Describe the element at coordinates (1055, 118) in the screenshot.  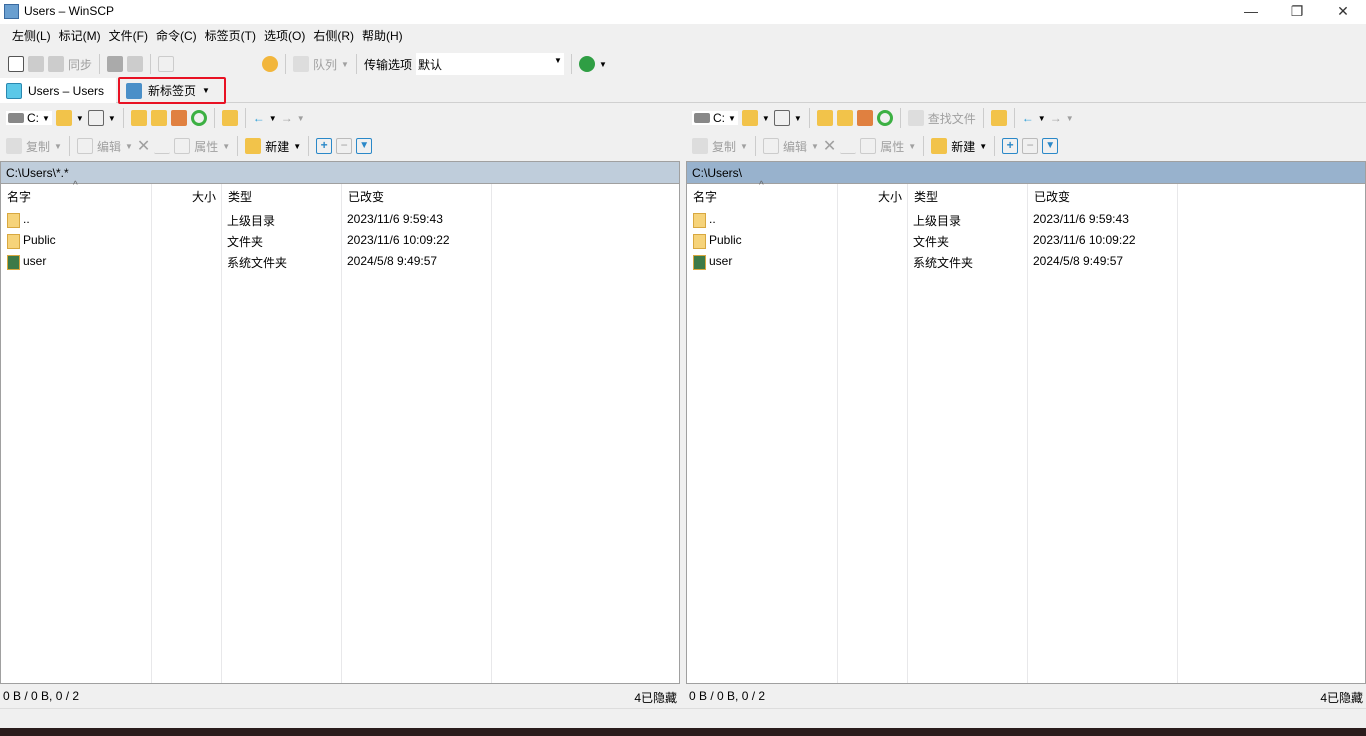
I see `forward-icon: →` at that location.